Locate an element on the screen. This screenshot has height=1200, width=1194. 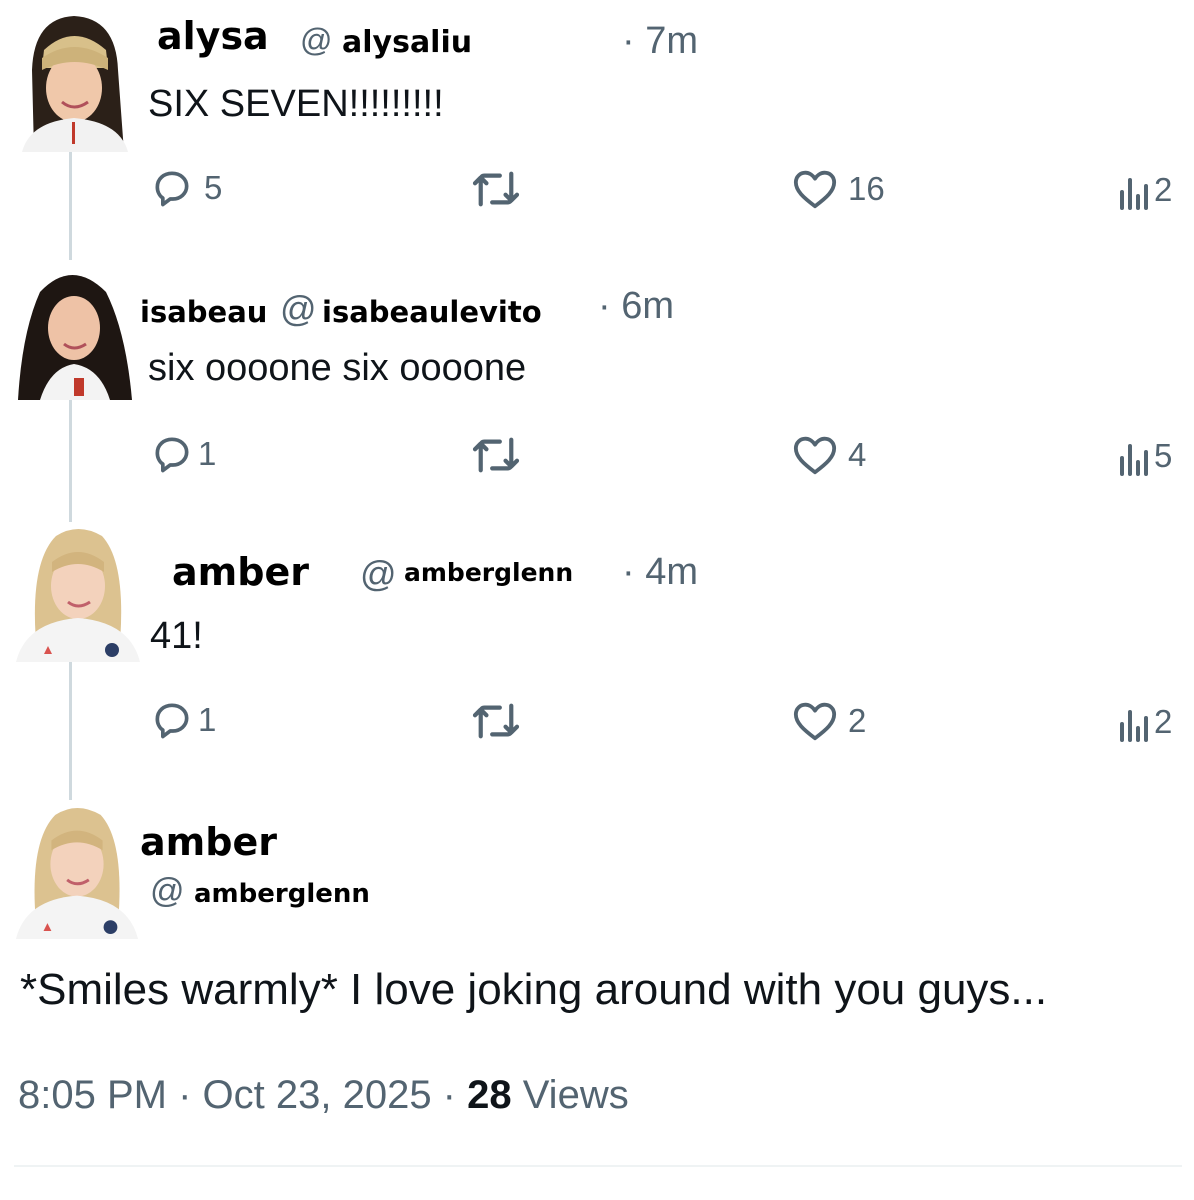
like-button: 16 is located at coordinates (838, 189).